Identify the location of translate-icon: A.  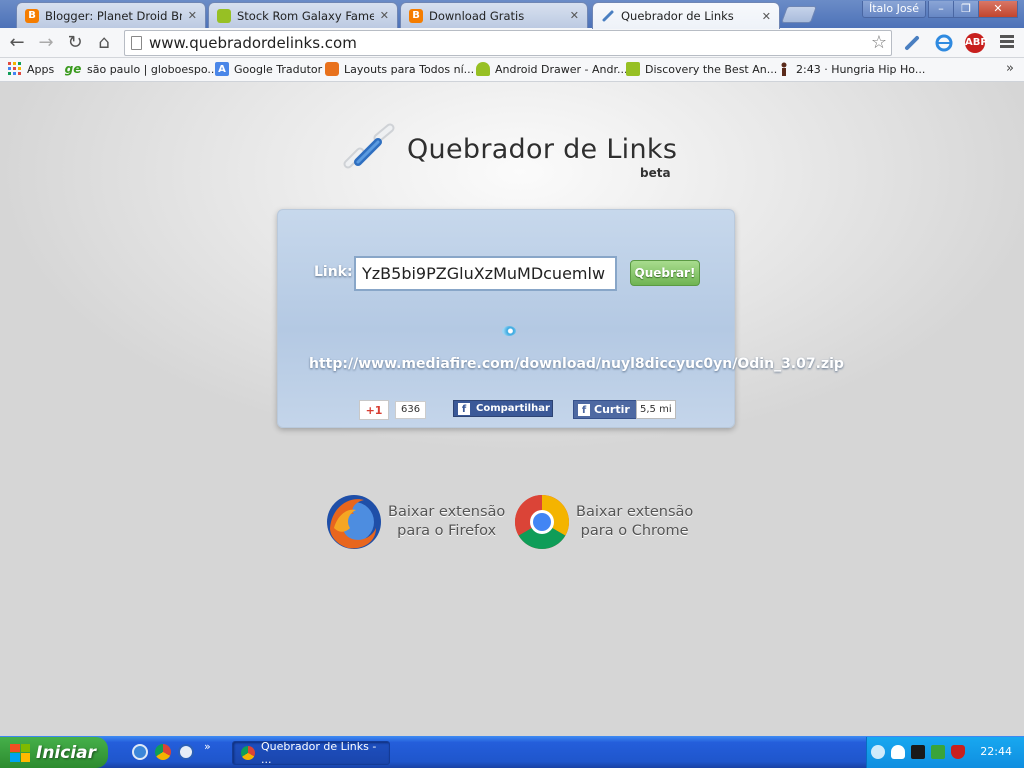
(222, 69).